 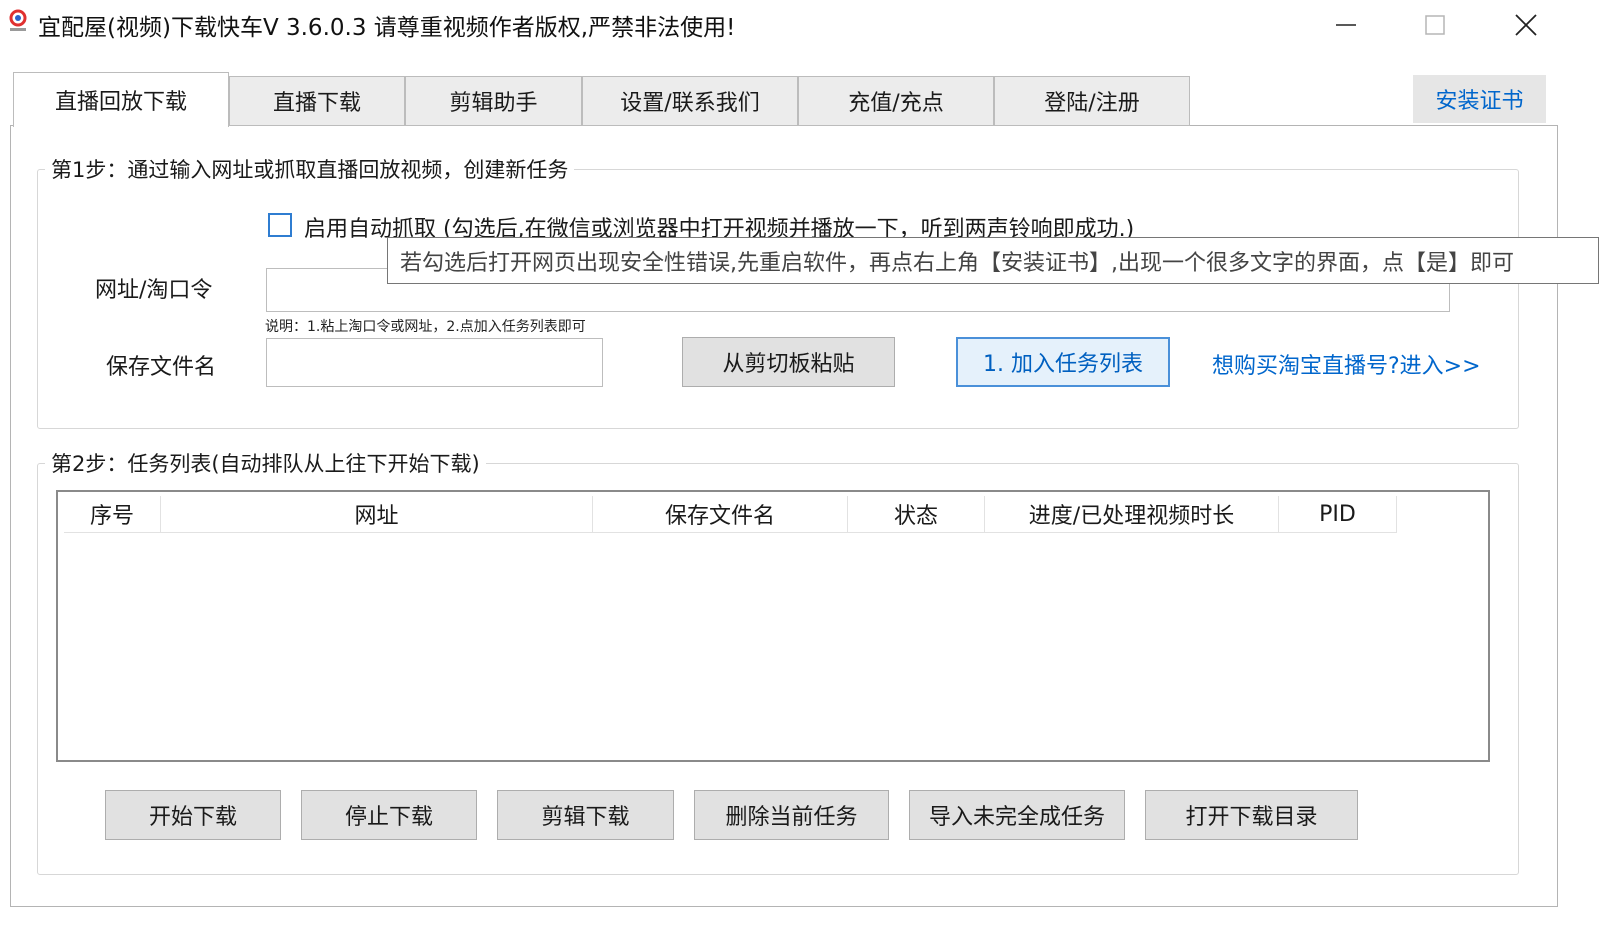 What do you see at coordinates (896, 101) in the screenshot?
I see `tab-recharge: 充值/充点` at bounding box center [896, 101].